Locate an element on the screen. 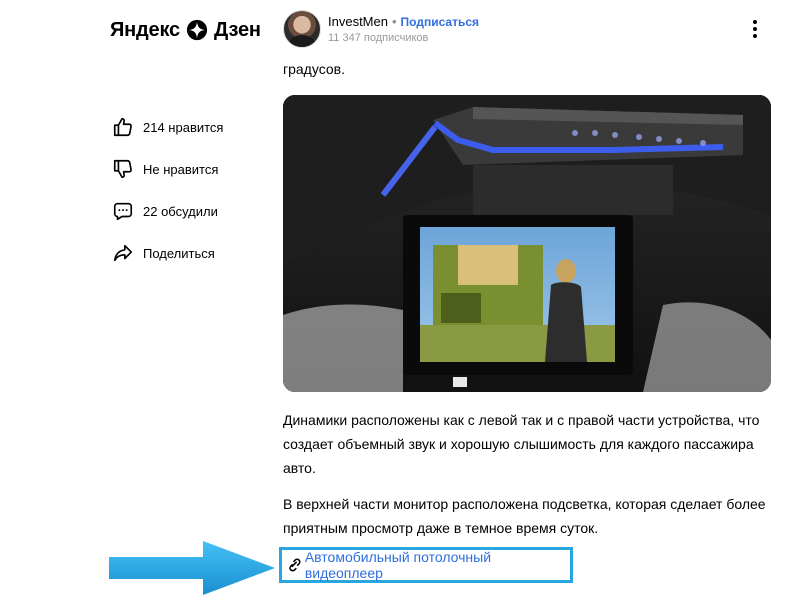 This screenshot has height=604, width=800. dislike-label: Не нравится is located at coordinates (181, 169).